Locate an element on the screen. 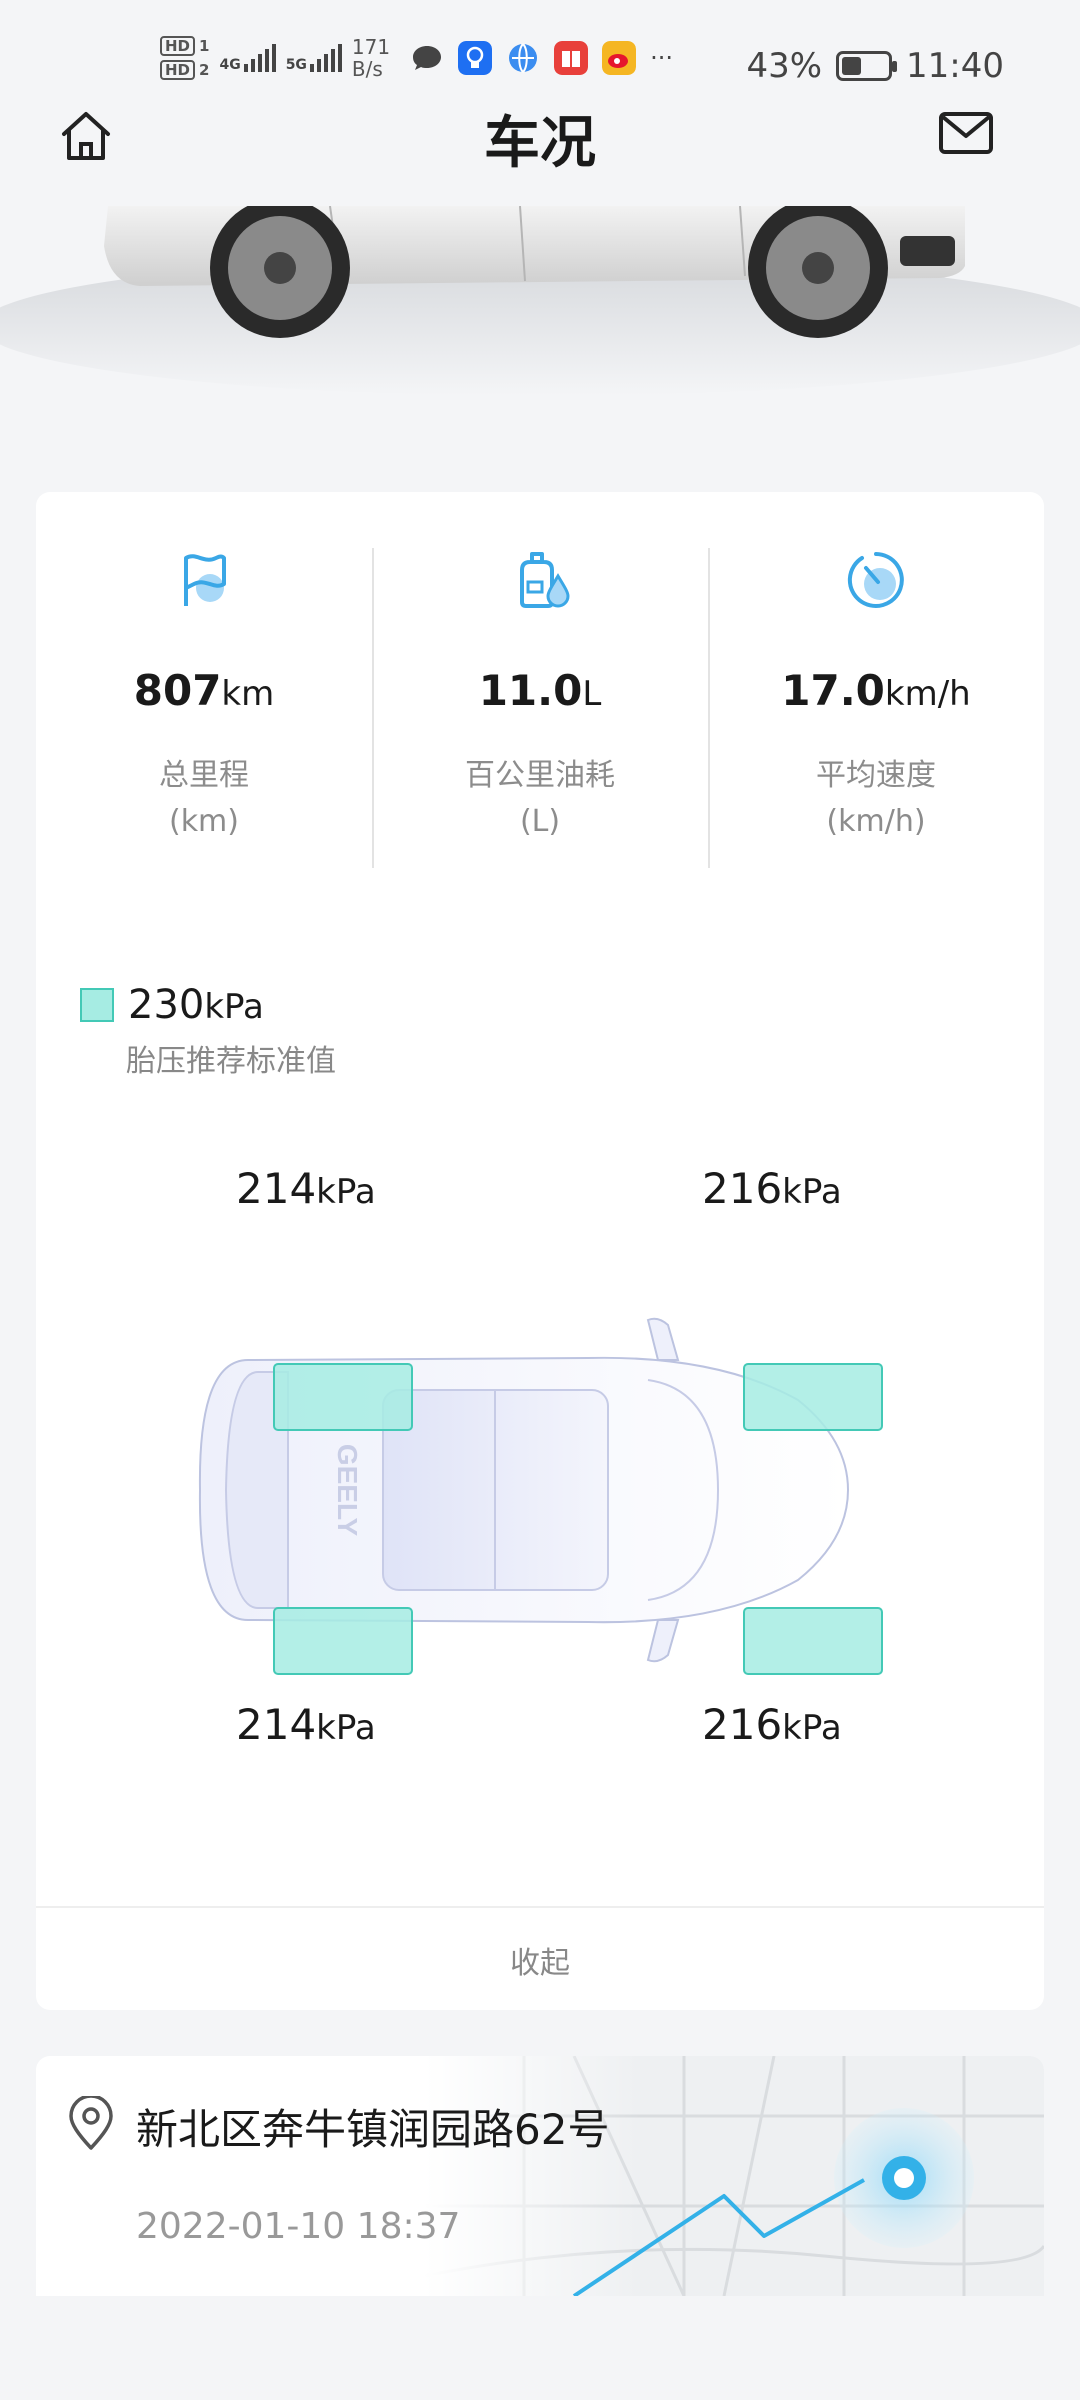 This screenshot has width=1080, height=2400. tire-pressure-legend: 230kPa is located at coordinates (172, 1005).